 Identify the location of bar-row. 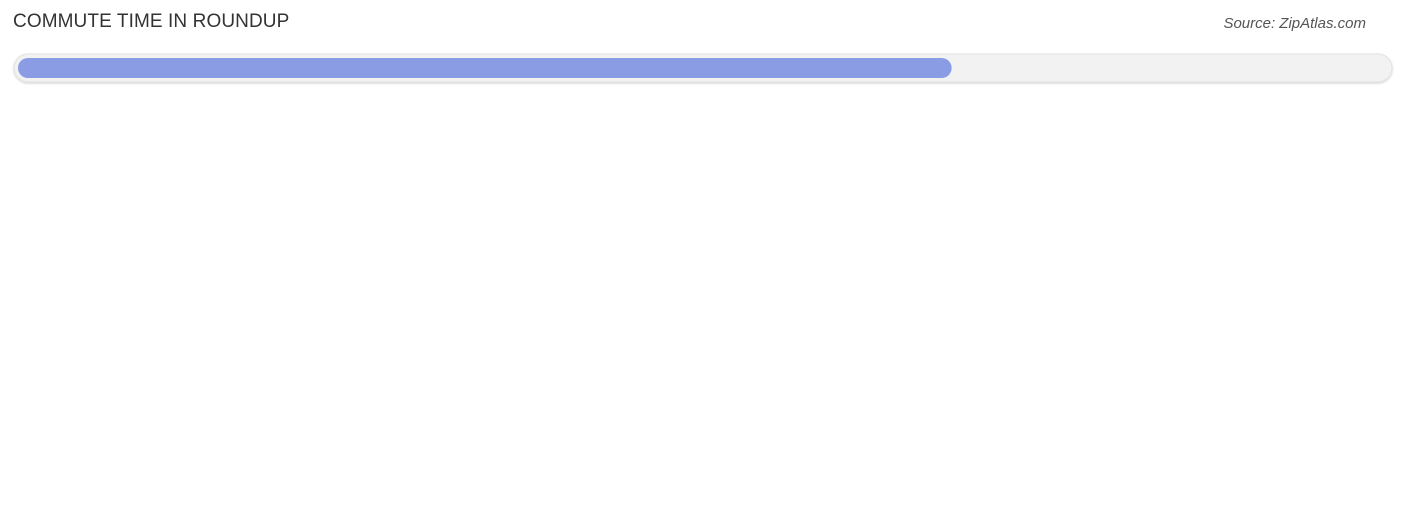
(703, 68).